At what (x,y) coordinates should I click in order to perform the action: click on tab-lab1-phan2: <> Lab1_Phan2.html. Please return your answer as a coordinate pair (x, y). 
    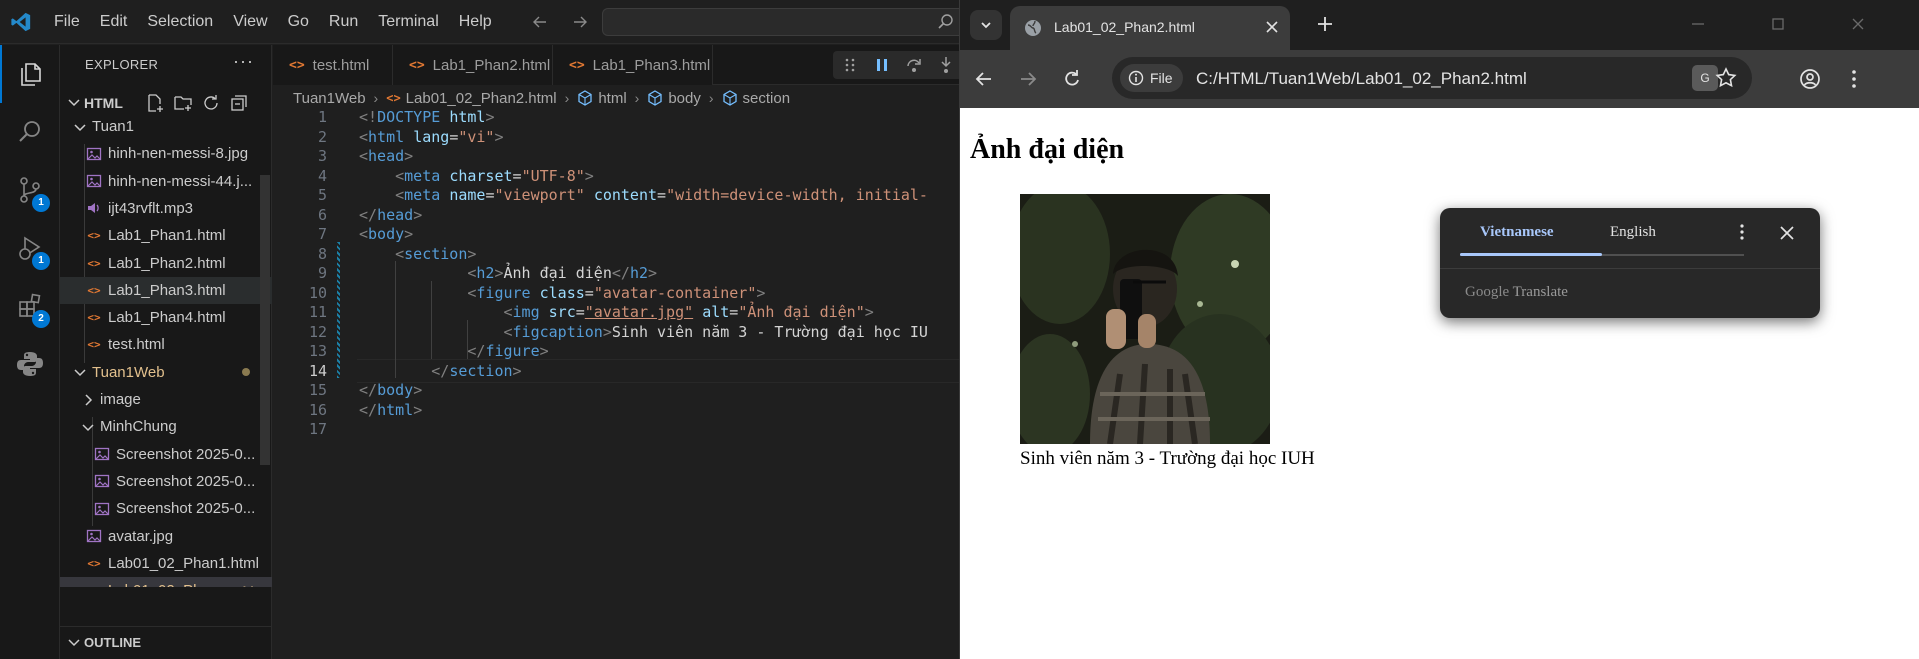
    Looking at the image, I should click on (473, 65).